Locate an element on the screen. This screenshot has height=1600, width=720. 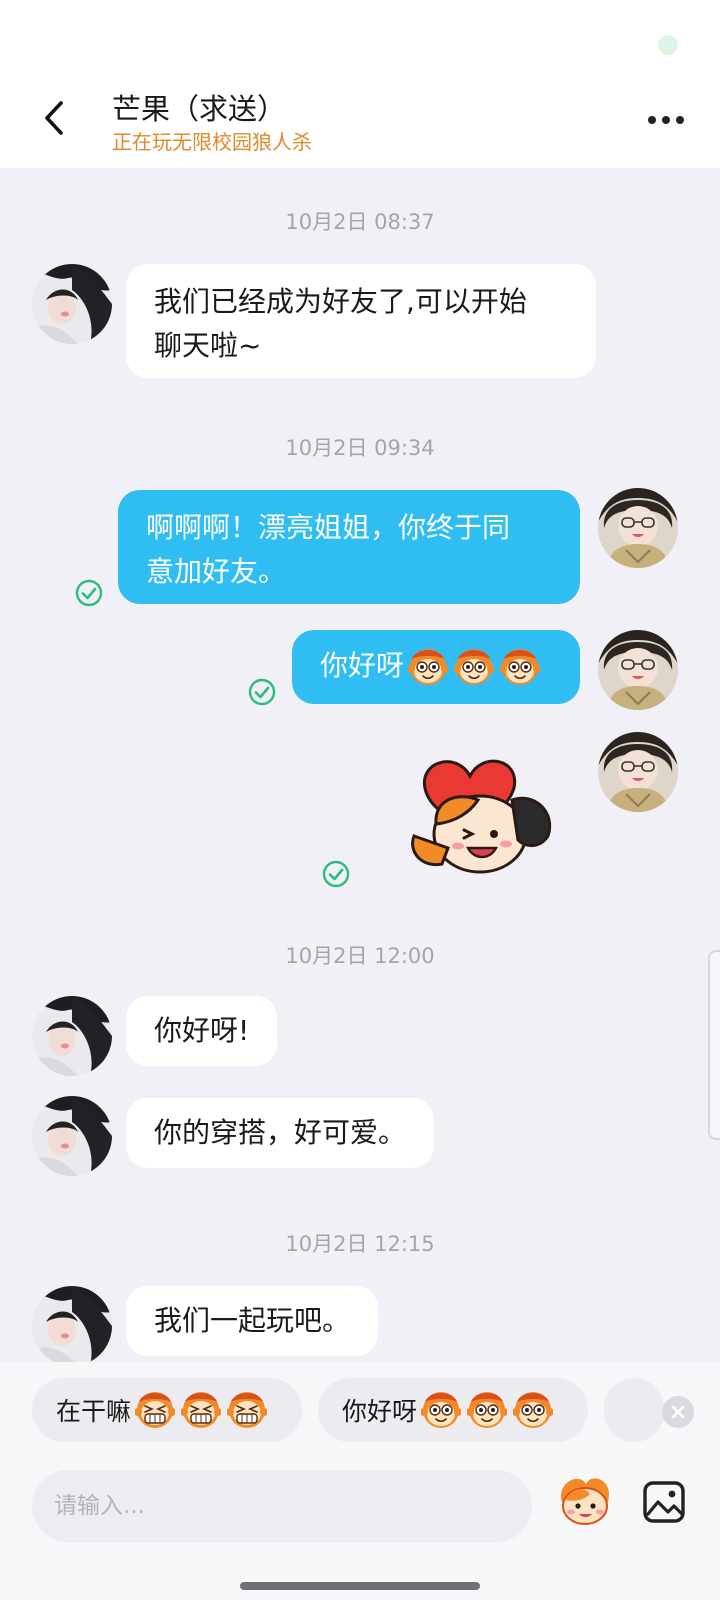
message-text: 你好呀! is located at coordinates (202, 1030).